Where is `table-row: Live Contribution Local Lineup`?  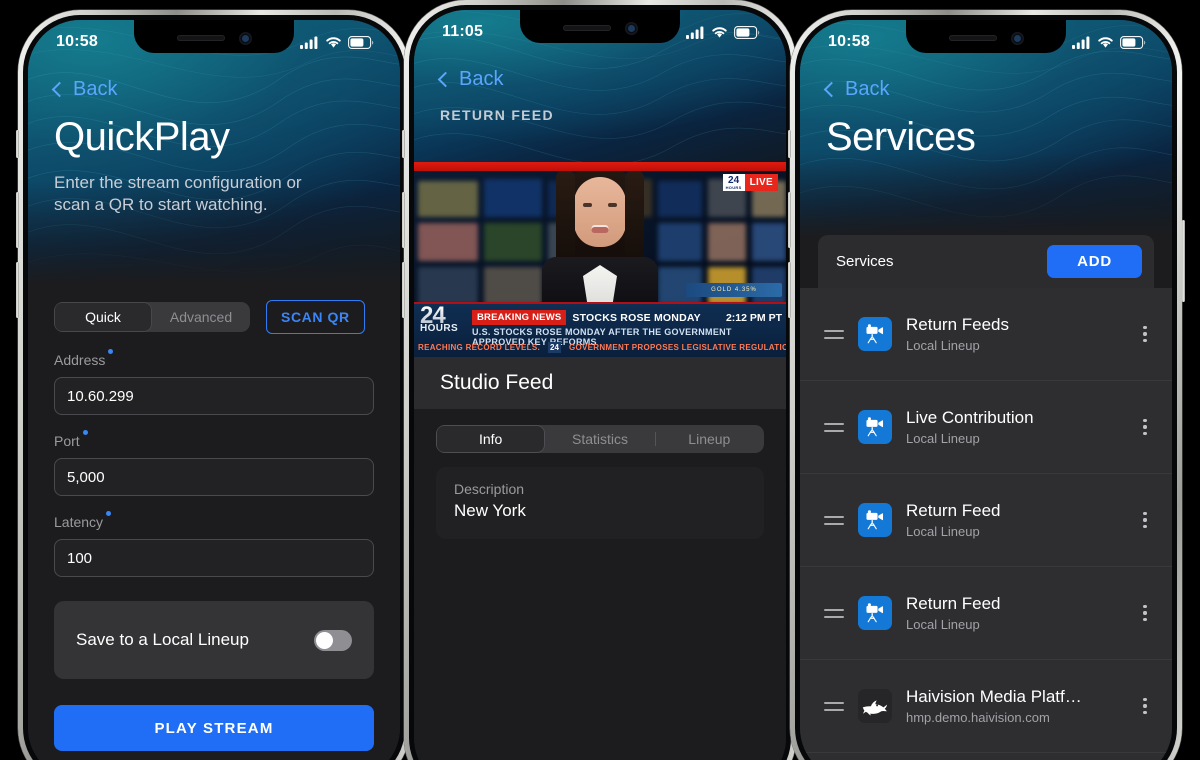 table-row: Live Contribution Local Lineup is located at coordinates (986, 427).